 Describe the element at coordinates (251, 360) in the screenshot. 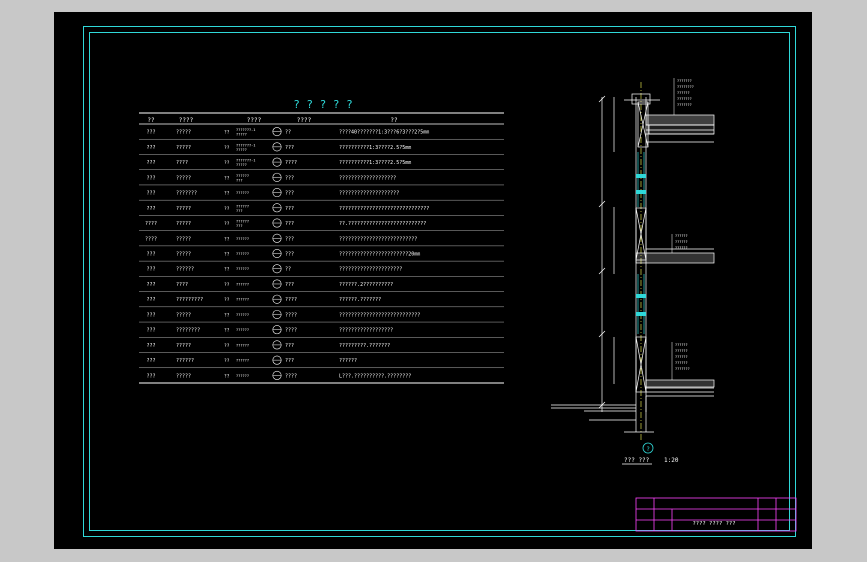

I see `table-row: ??????????????????????????` at that location.